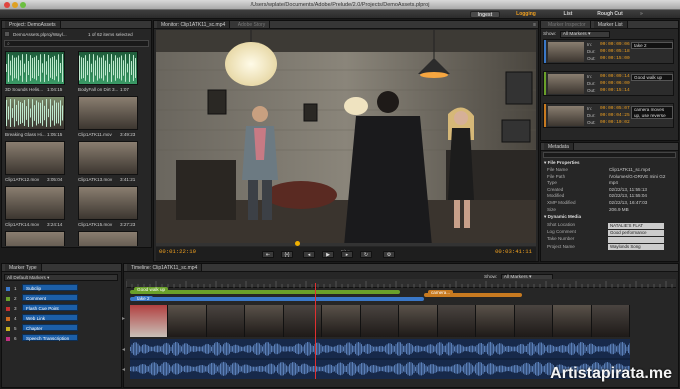  What do you see at coordinates (615, 90) in the screenshot?
I see `marker-out-timecode: 00:00:15:14` at bounding box center [615, 90].